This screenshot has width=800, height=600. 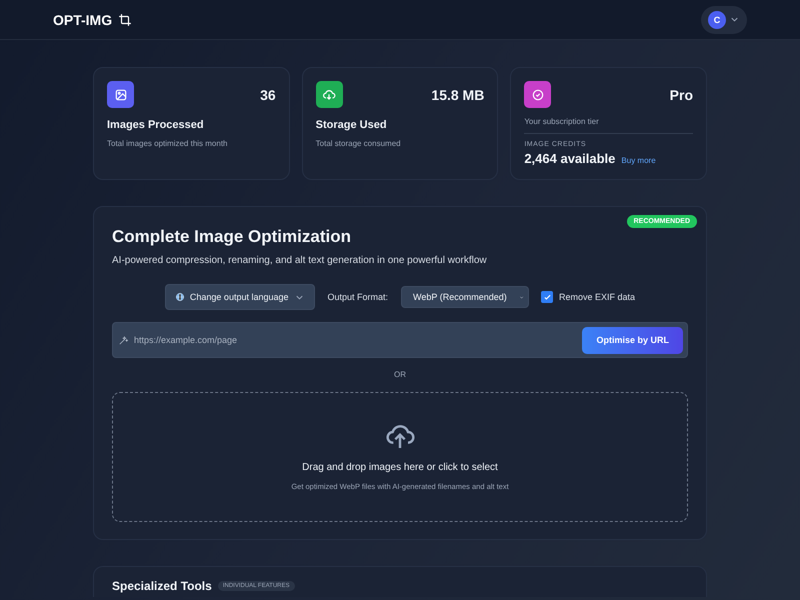 I want to click on stat-title: Images Processed, so click(x=156, y=125).